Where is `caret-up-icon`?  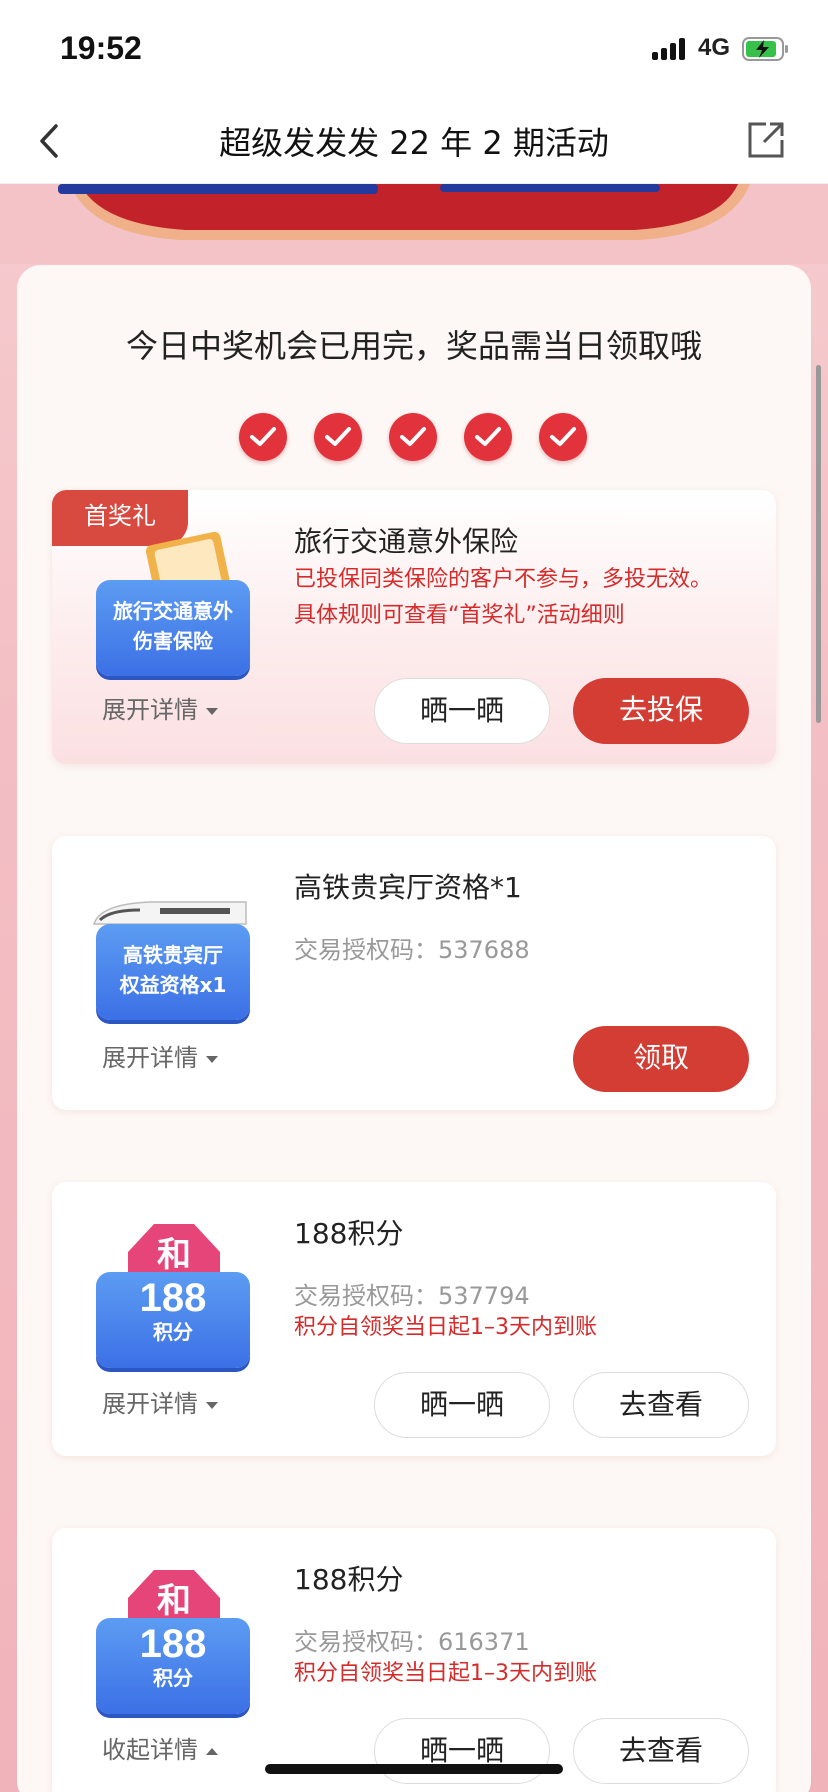 caret-up-icon is located at coordinates (212, 1751).